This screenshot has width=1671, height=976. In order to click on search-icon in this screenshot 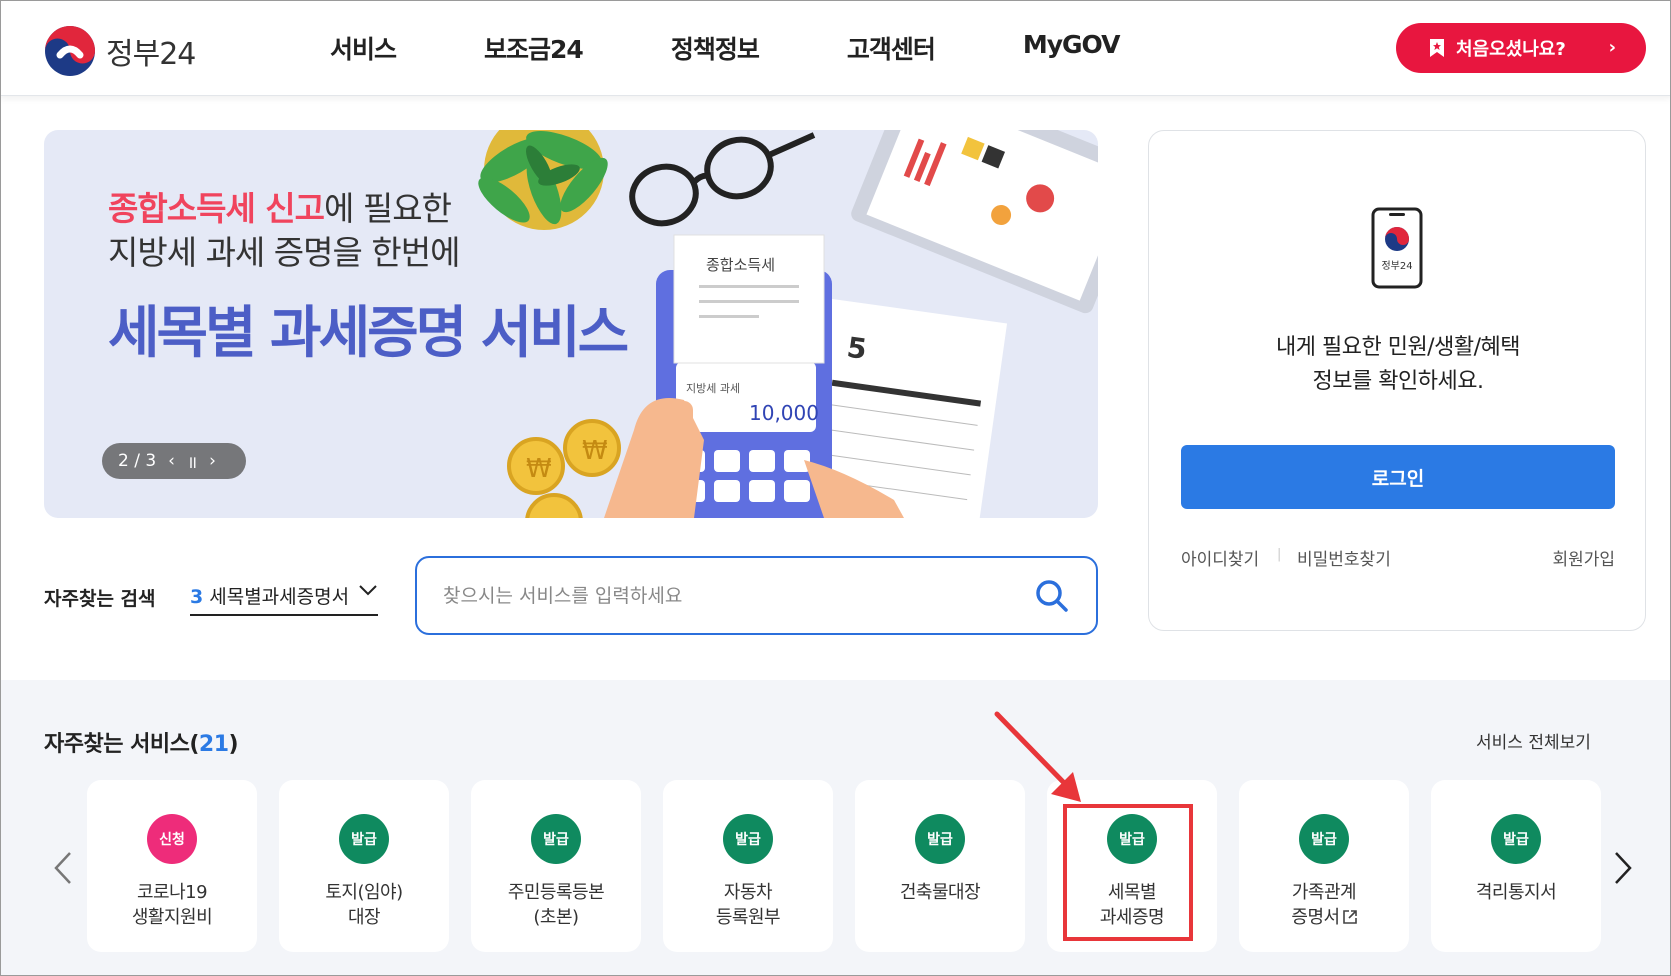, I will do `click(1052, 596)`.